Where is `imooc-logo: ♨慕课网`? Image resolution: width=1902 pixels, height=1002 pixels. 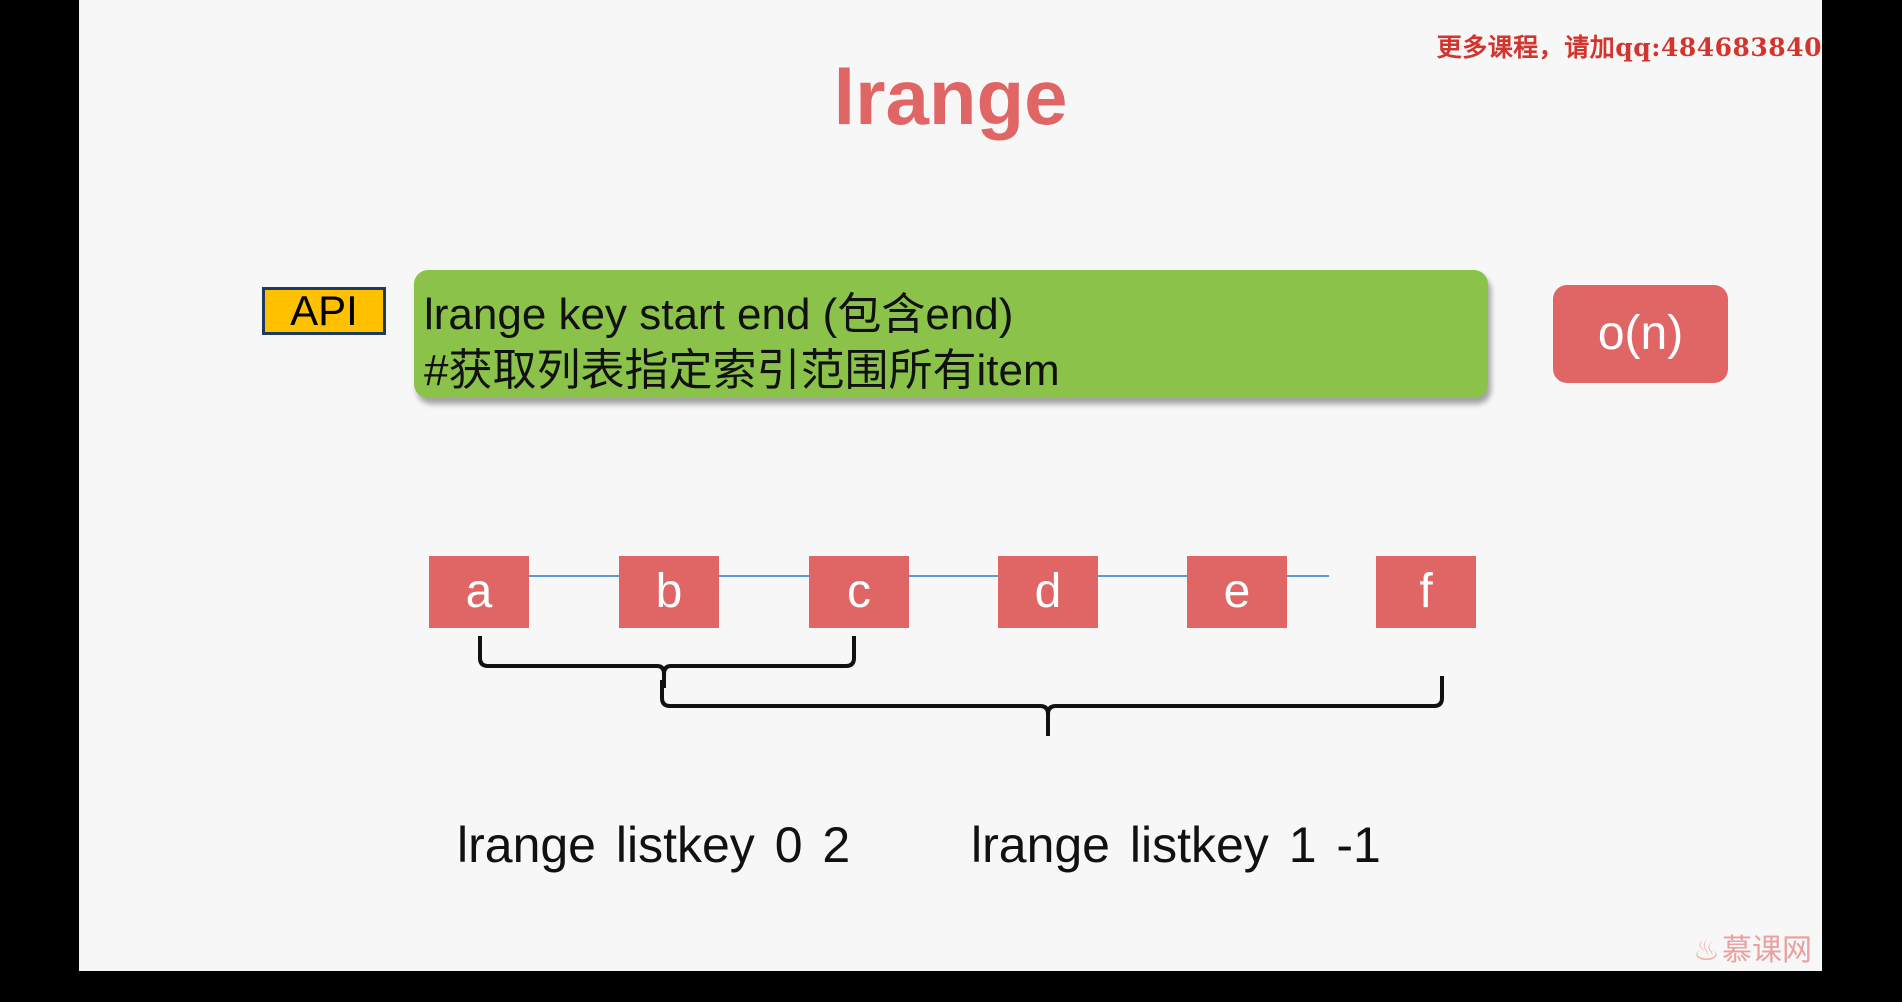
imooc-logo: ♨慕课网 is located at coordinates (1752, 947).